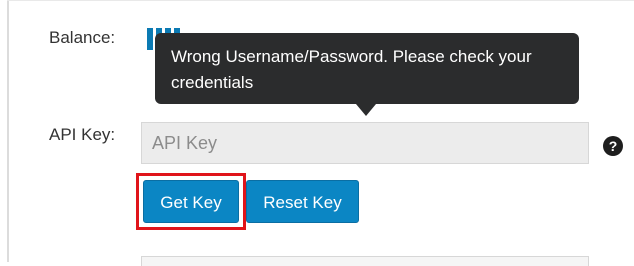 The width and height of the screenshot is (634, 266). What do you see at coordinates (82, 134) in the screenshot?
I see `api-key-label: API Key:` at bounding box center [82, 134].